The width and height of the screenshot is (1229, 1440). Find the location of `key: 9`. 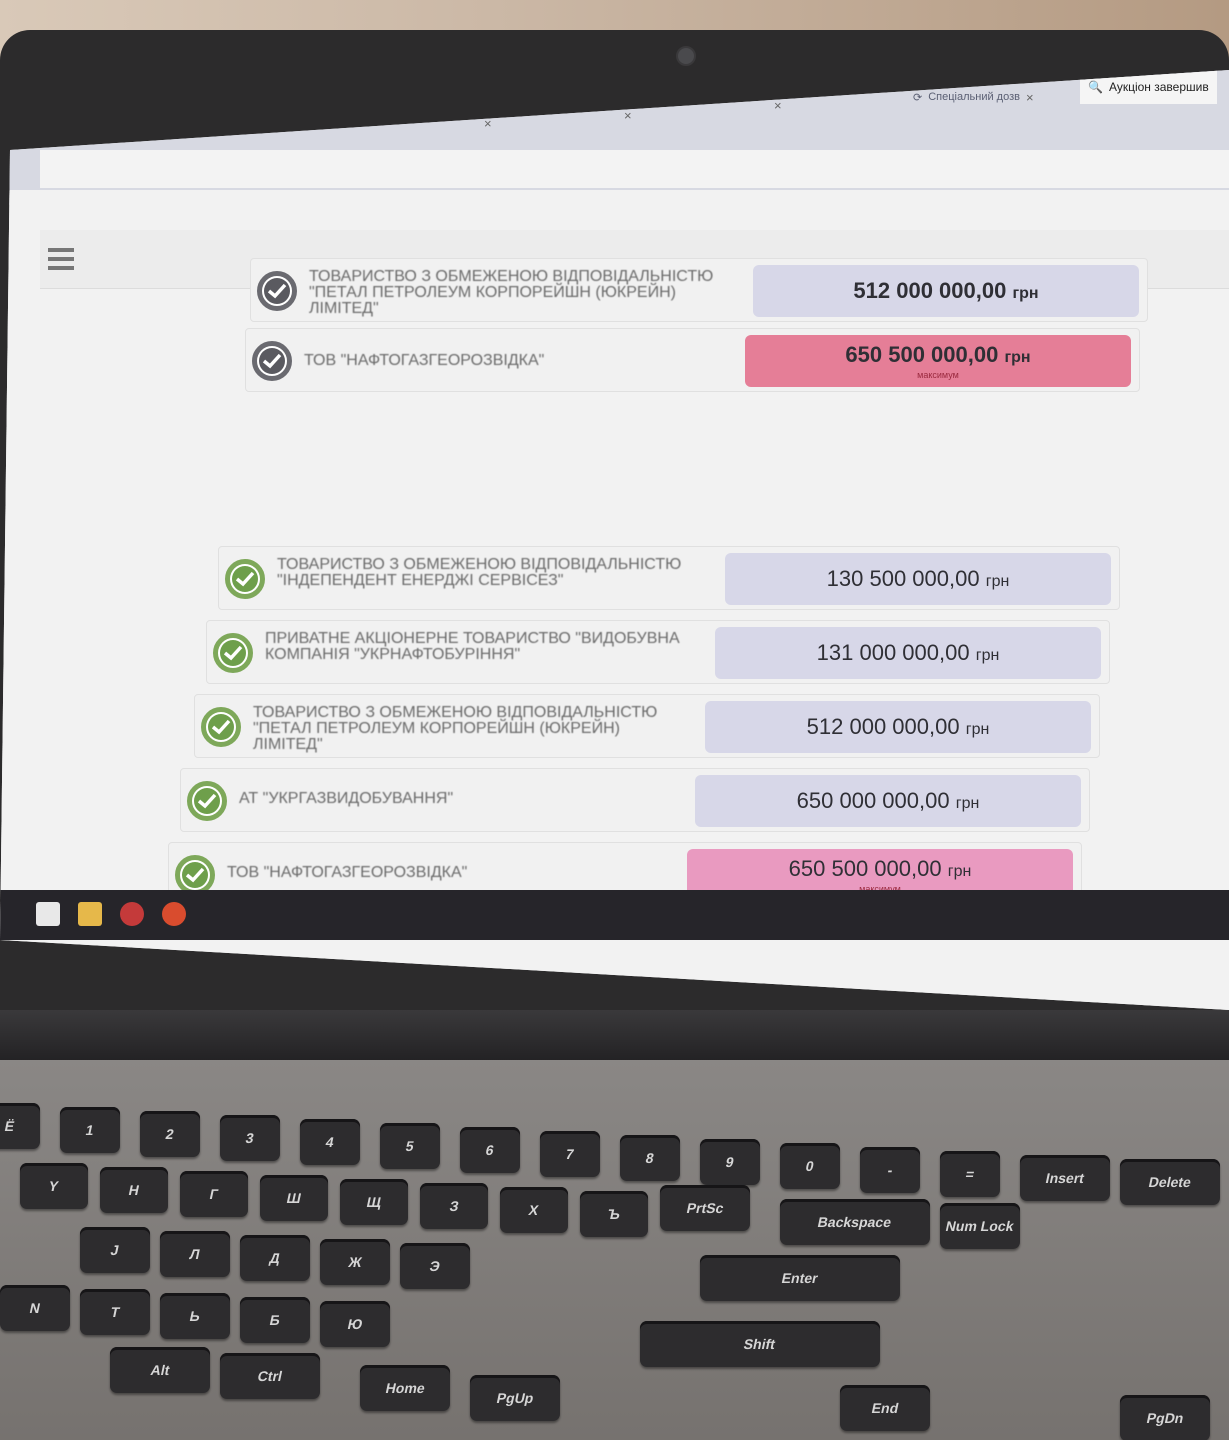

key: 9 is located at coordinates (730, 1162).